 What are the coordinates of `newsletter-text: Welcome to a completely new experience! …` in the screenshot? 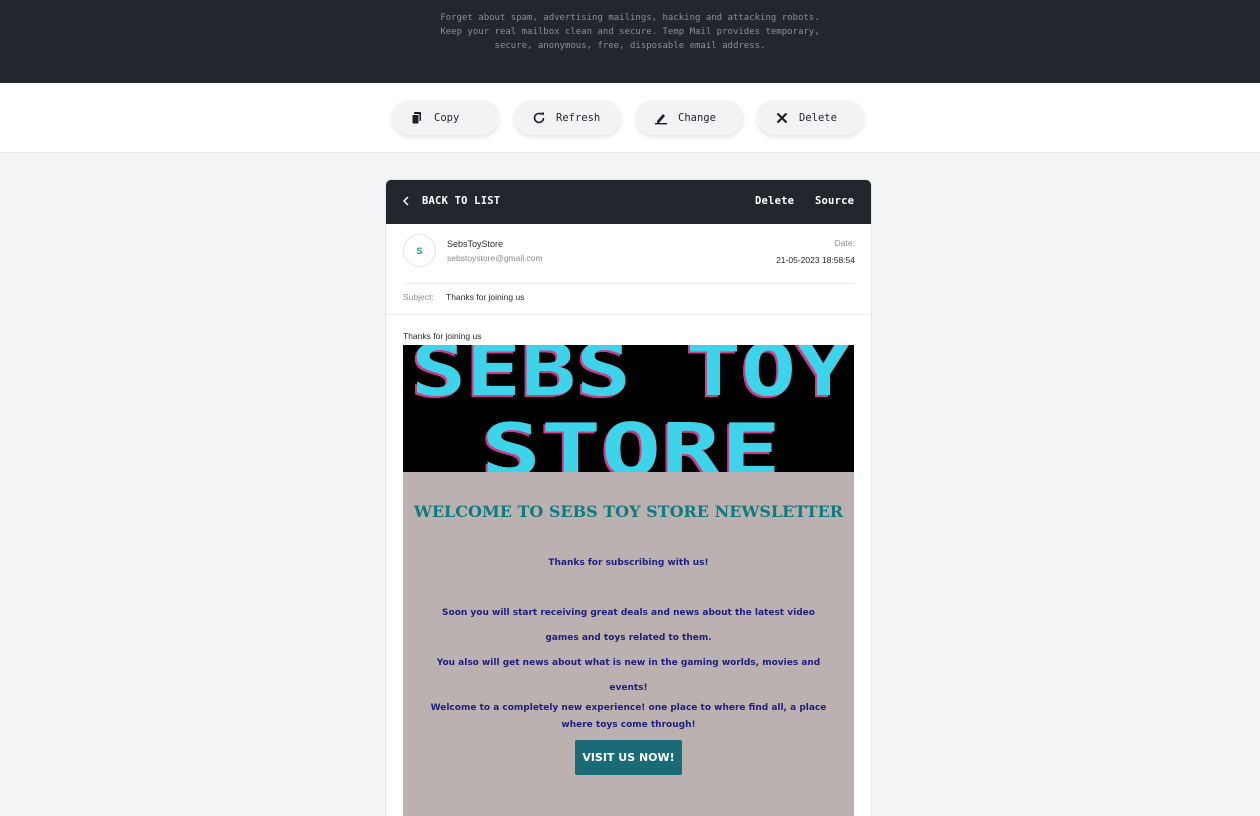 It's located at (628, 708).